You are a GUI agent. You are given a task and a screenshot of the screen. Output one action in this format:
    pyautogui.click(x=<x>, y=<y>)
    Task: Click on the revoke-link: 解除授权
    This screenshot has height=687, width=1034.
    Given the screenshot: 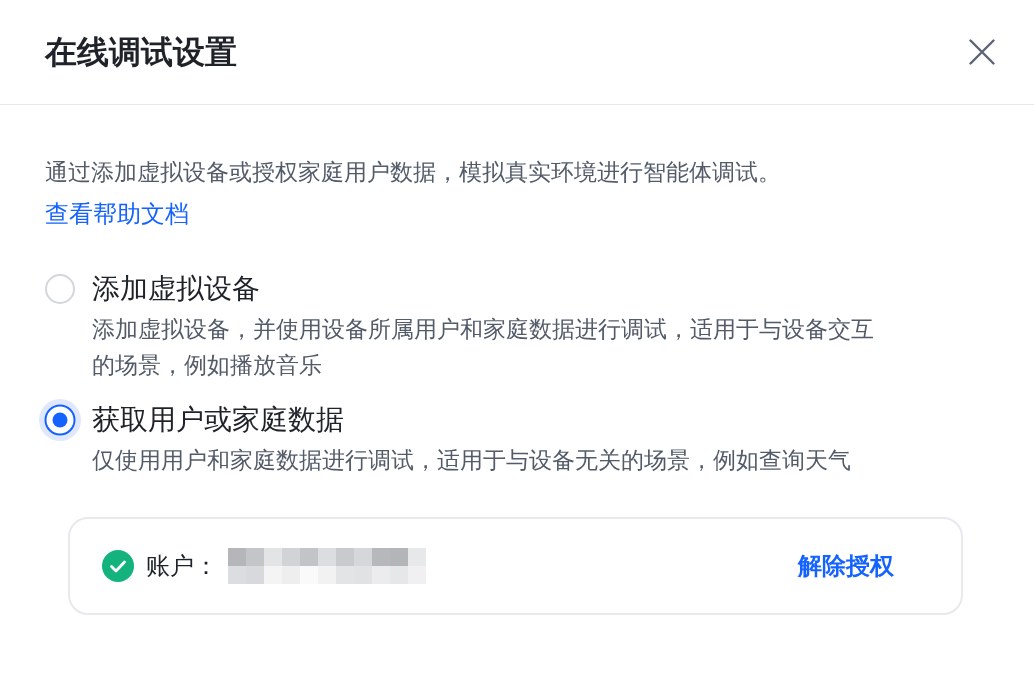 What is the action you would take?
    pyautogui.click(x=846, y=566)
    